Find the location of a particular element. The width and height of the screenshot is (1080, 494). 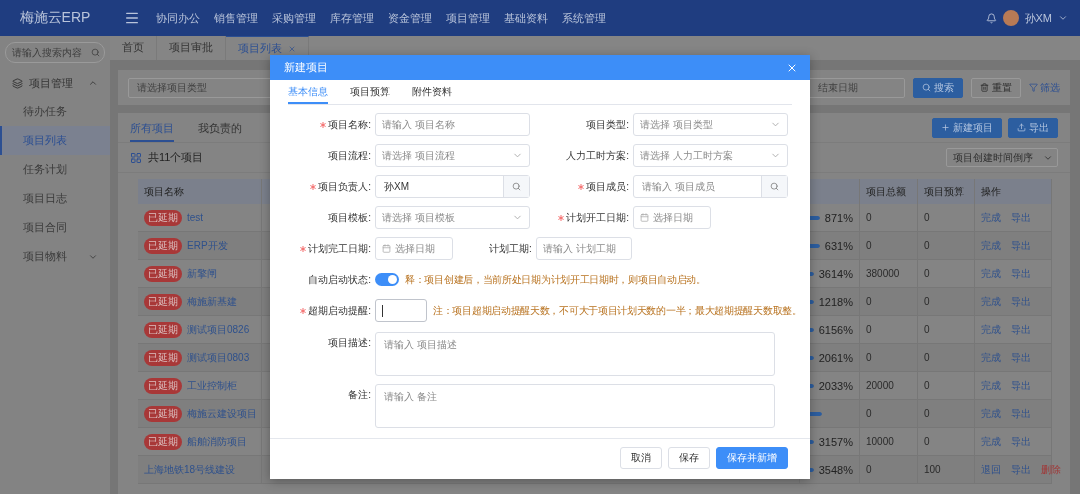

progress-percent: 3548% is located at coordinates (835, 469).